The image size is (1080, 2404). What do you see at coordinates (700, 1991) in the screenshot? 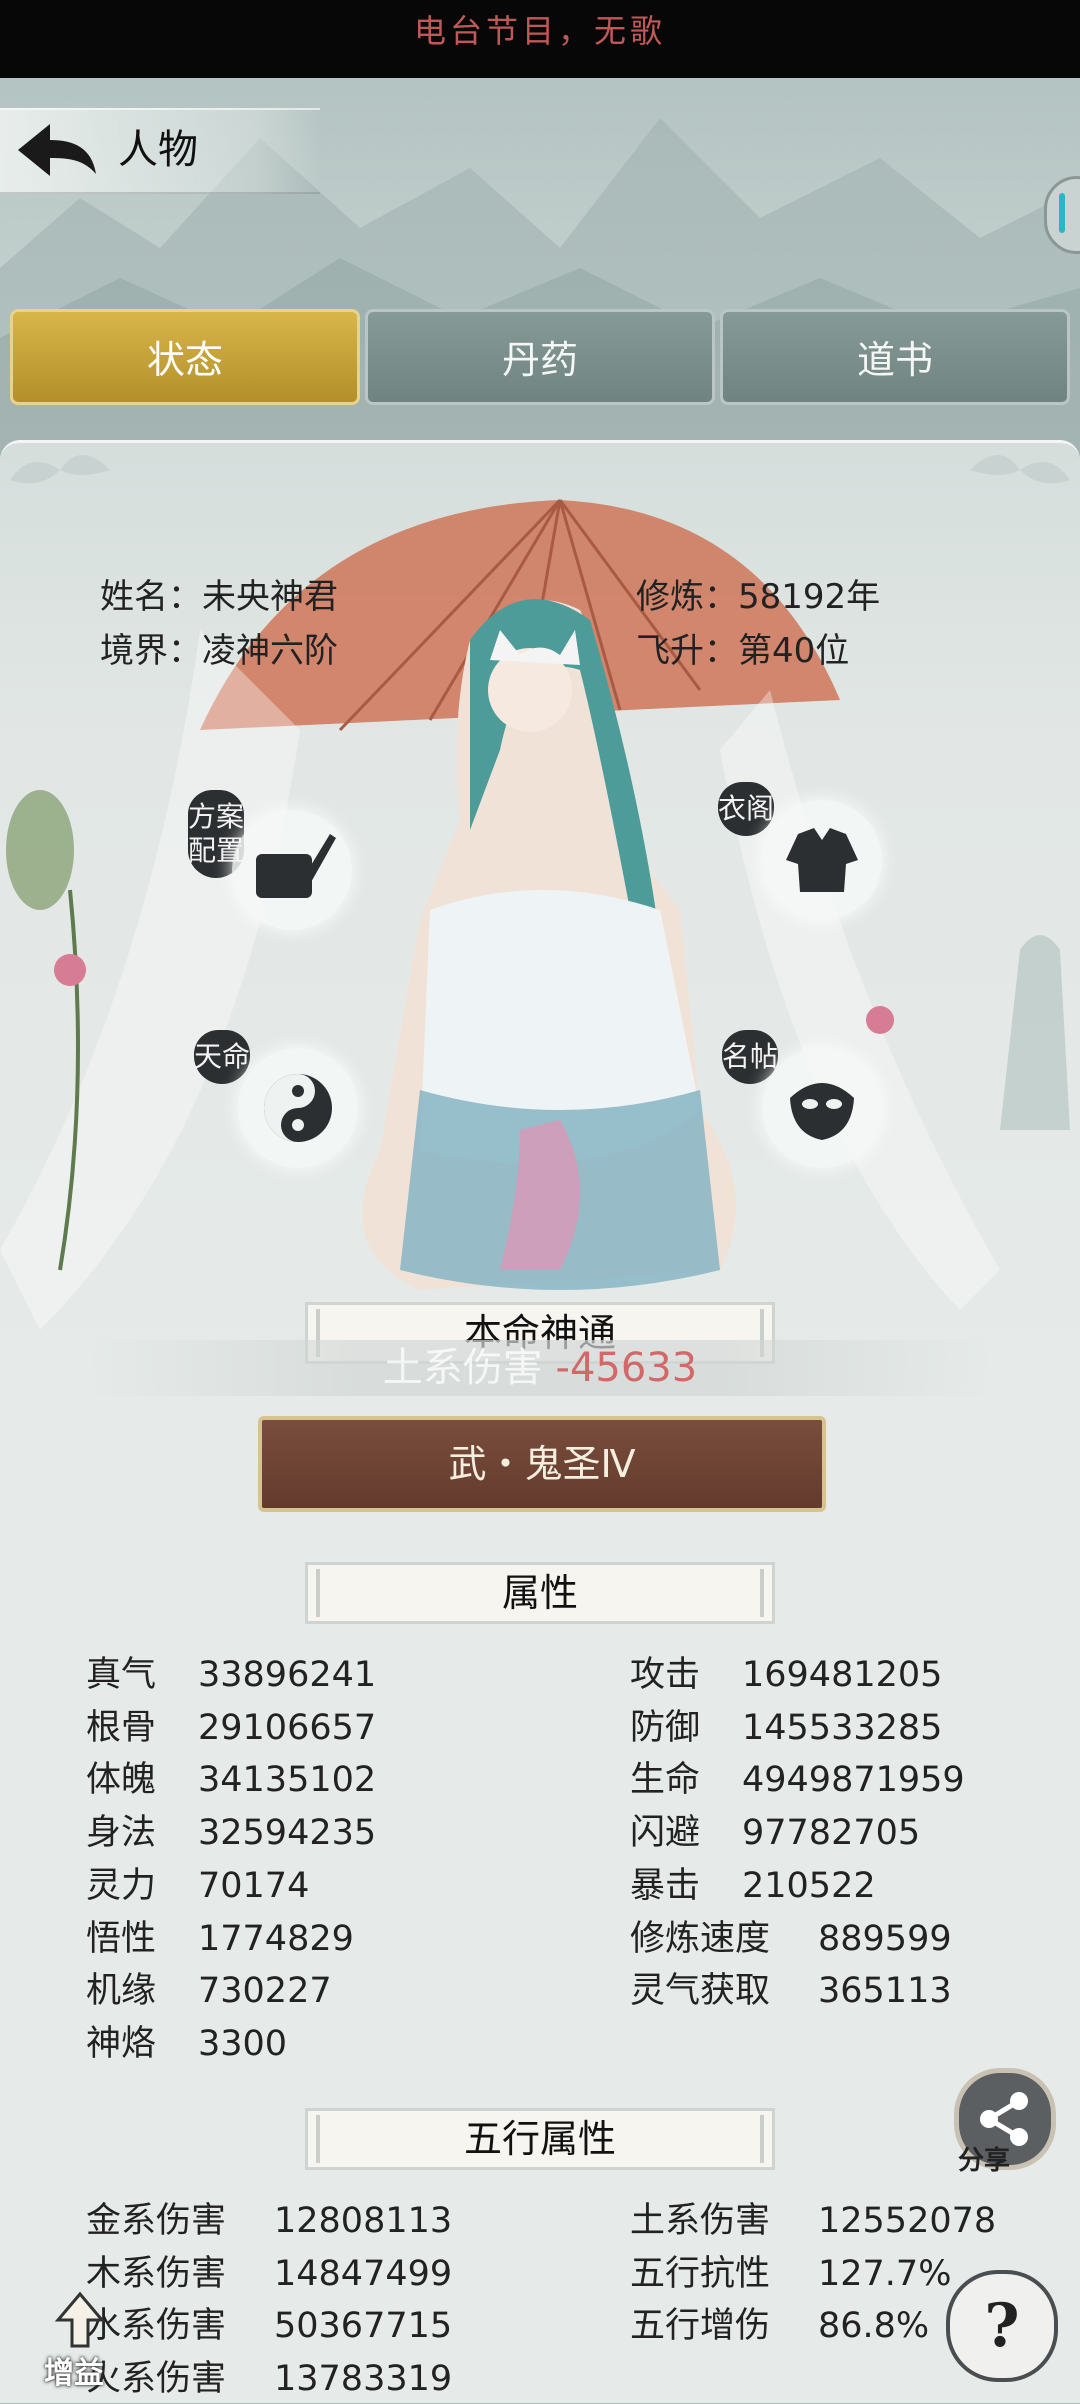
I see `attributes-right-label: 灵气获取` at bounding box center [700, 1991].